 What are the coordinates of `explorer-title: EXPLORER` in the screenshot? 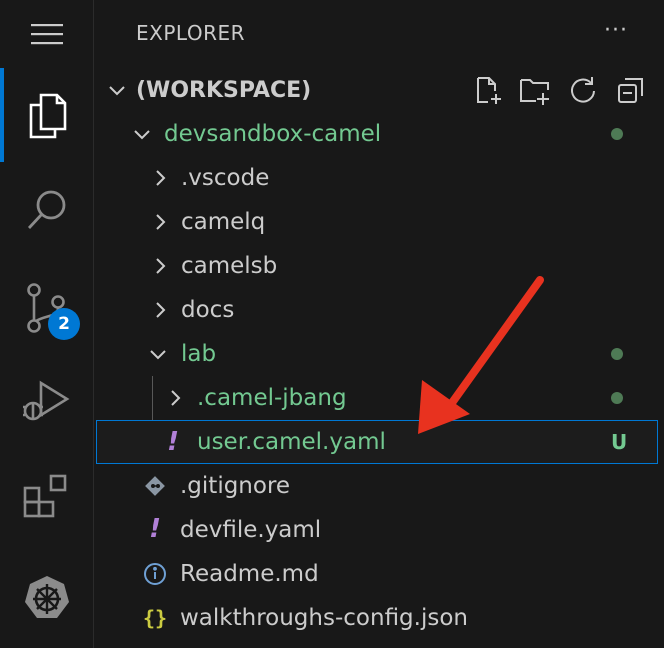 It's located at (190, 33).